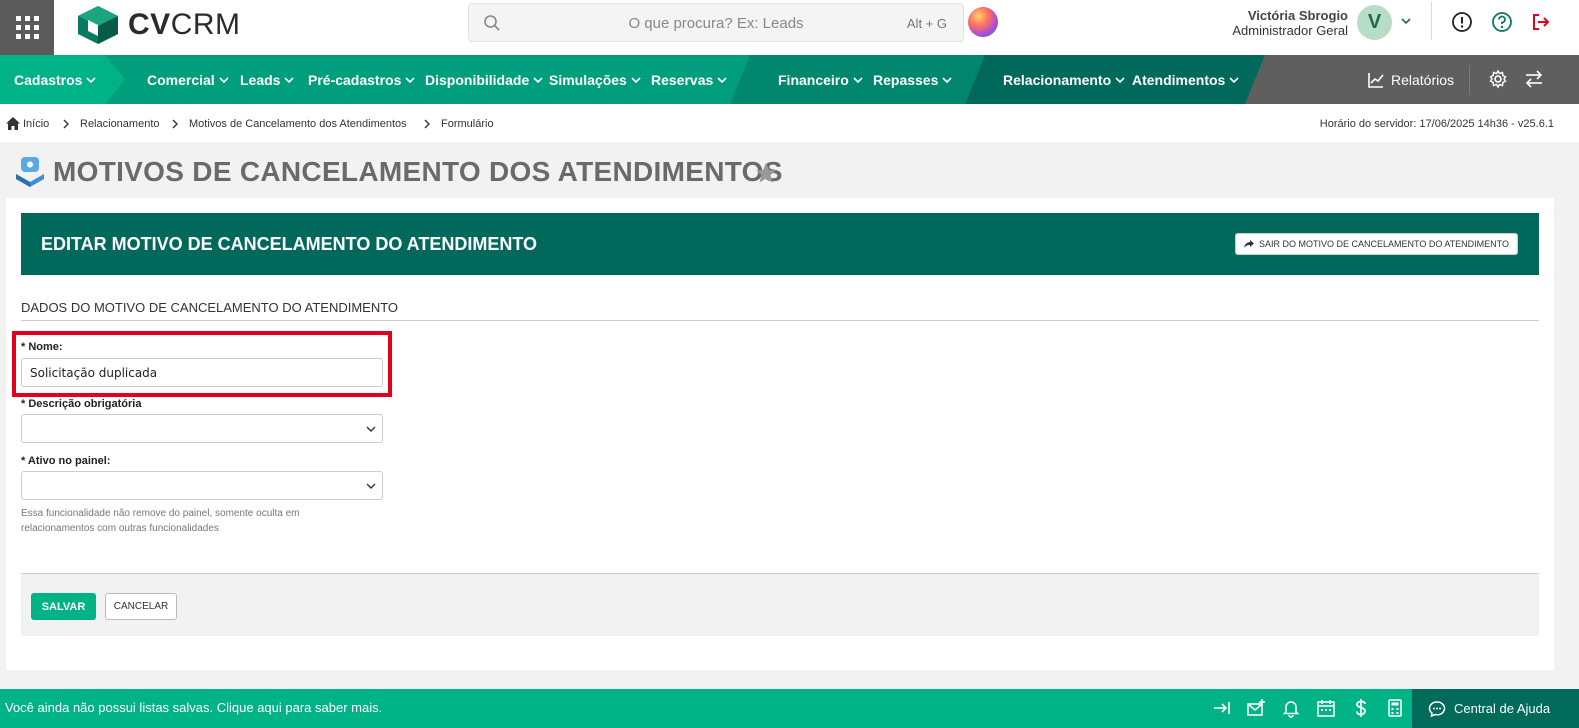 The width and height of the screenshot is (1579, 728). Describe the element at coordinates (1297, 15) in the screenshot. I see `user-name: Victória Sbrogio` at that location.